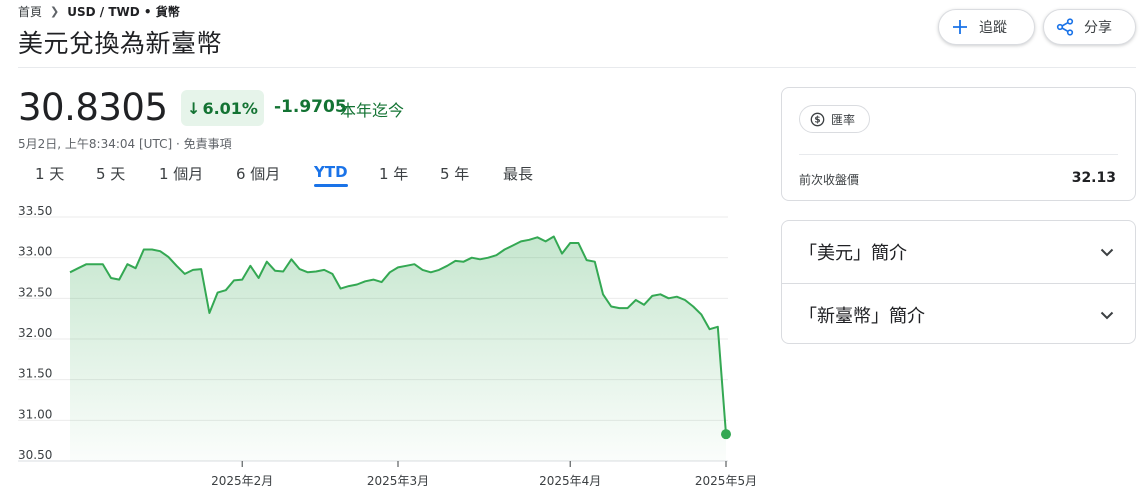 This screenshot has width=1146, height=502. I want to click on x-tick-label: 2025年5月, so click(726, 481).